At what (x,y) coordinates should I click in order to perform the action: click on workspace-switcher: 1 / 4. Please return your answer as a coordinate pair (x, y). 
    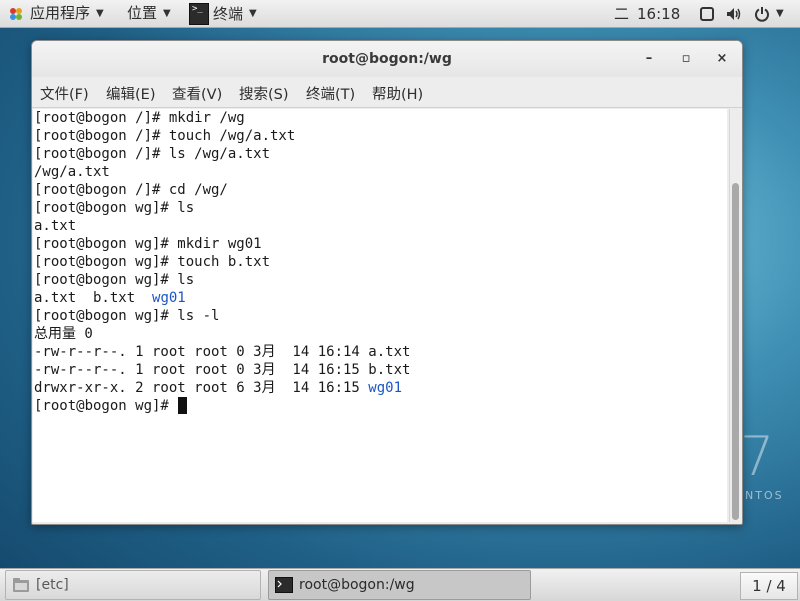
    Looking at the image, I should click on (769, 586).